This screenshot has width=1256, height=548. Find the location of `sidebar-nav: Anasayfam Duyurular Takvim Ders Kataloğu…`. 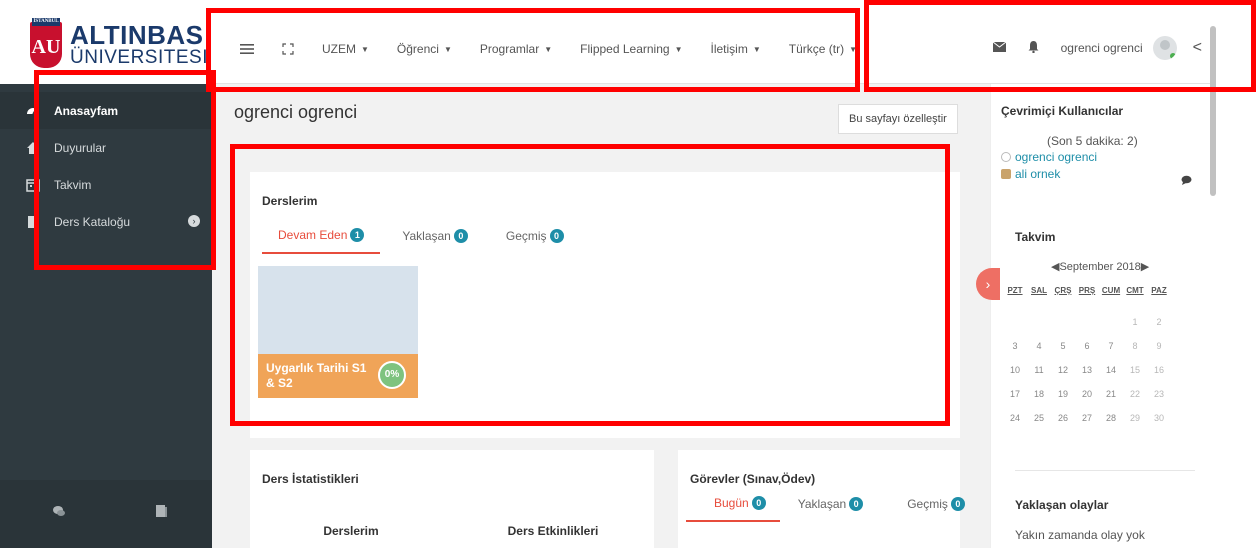

sidebar-nav: Anasayfam Duyurular Takvim Ders Kataloğu… is located at coordinates (106, 166).